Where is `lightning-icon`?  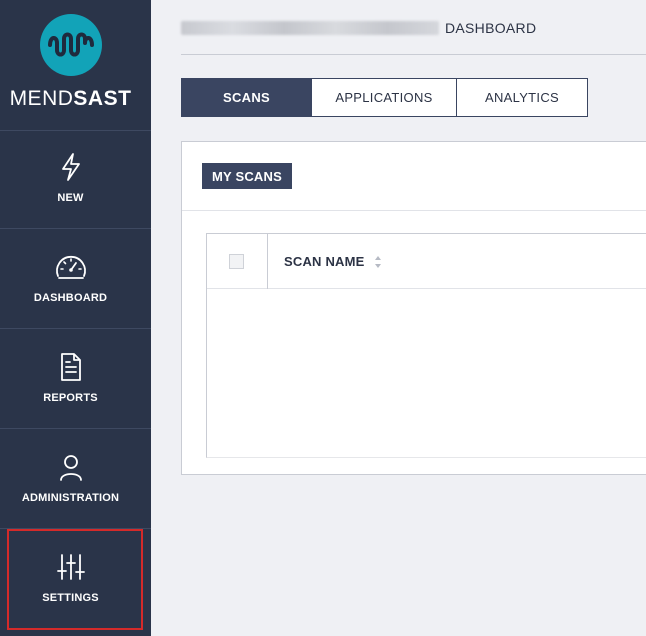 lightning-icon is located at coordinates (70, 168).